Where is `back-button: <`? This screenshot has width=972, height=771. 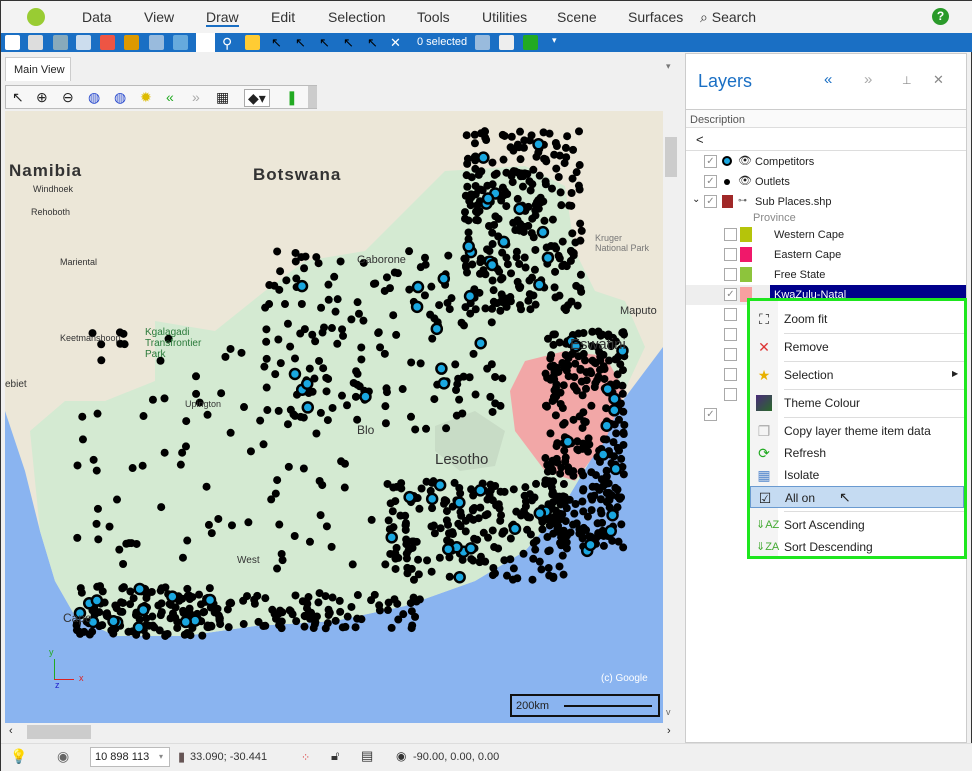
back-button: < is located at coordinates (700, 139).